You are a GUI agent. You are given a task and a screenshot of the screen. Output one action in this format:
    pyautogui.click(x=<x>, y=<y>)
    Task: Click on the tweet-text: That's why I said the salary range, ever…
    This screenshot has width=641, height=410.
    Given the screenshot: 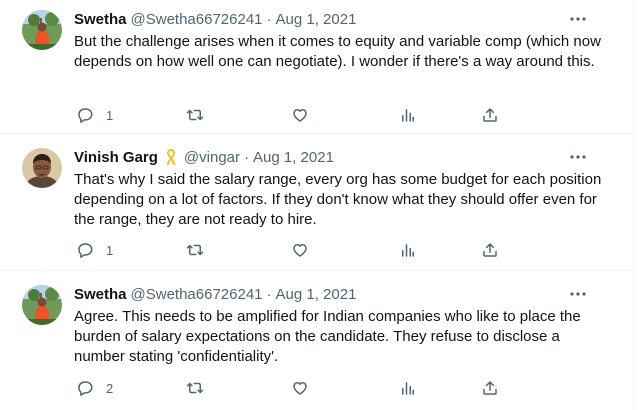 What is the action you would take?
    pyautogui.click(x=338, y=199)
    